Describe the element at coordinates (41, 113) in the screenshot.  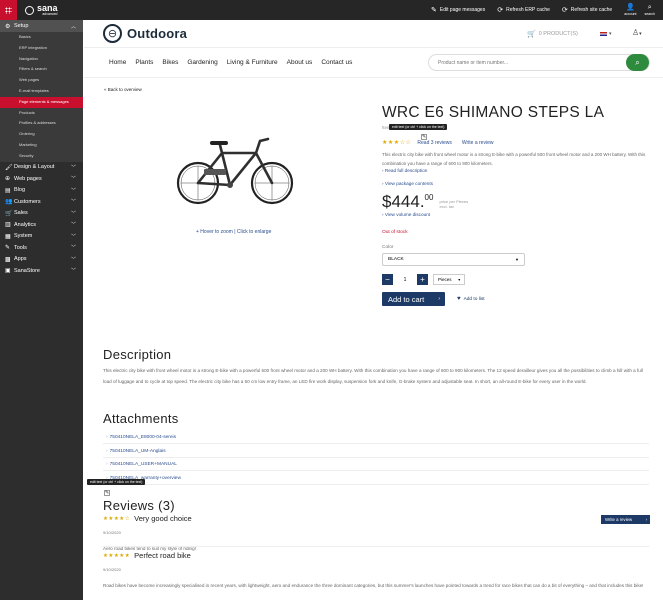
I see `sidebar-subitem: Products` at that location.